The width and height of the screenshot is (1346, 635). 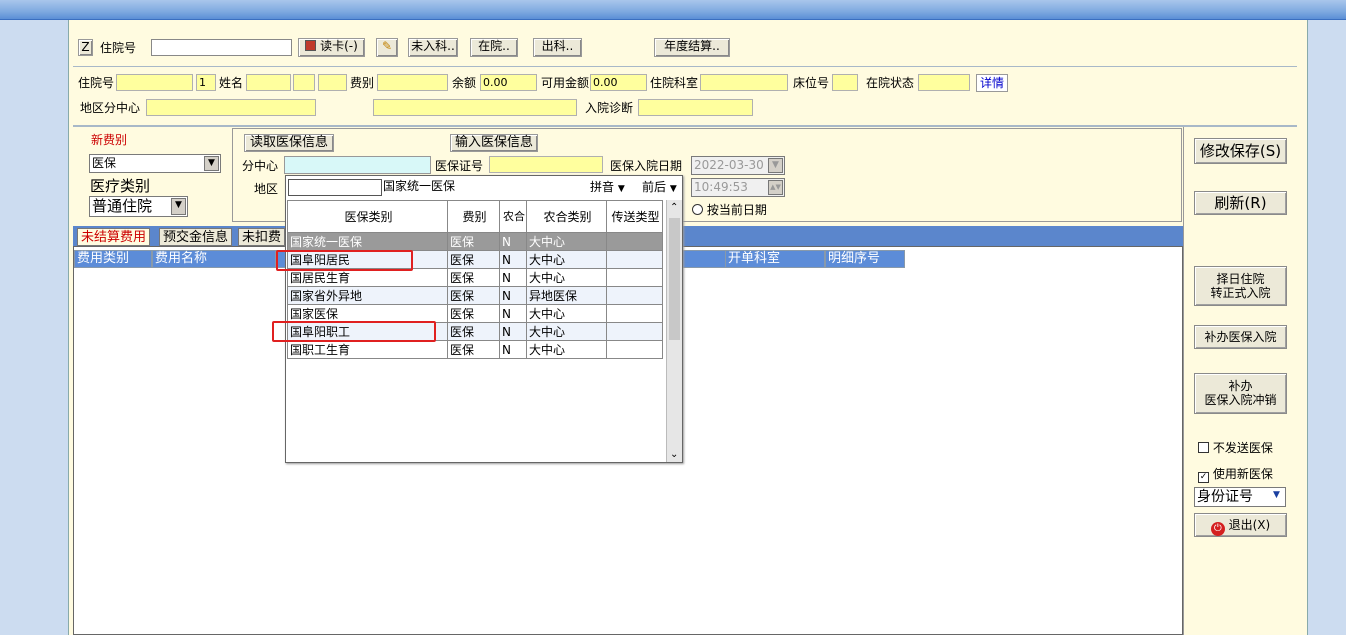 I want to click on refresh-button: 刷新(R), so click(x=1240, y=203).